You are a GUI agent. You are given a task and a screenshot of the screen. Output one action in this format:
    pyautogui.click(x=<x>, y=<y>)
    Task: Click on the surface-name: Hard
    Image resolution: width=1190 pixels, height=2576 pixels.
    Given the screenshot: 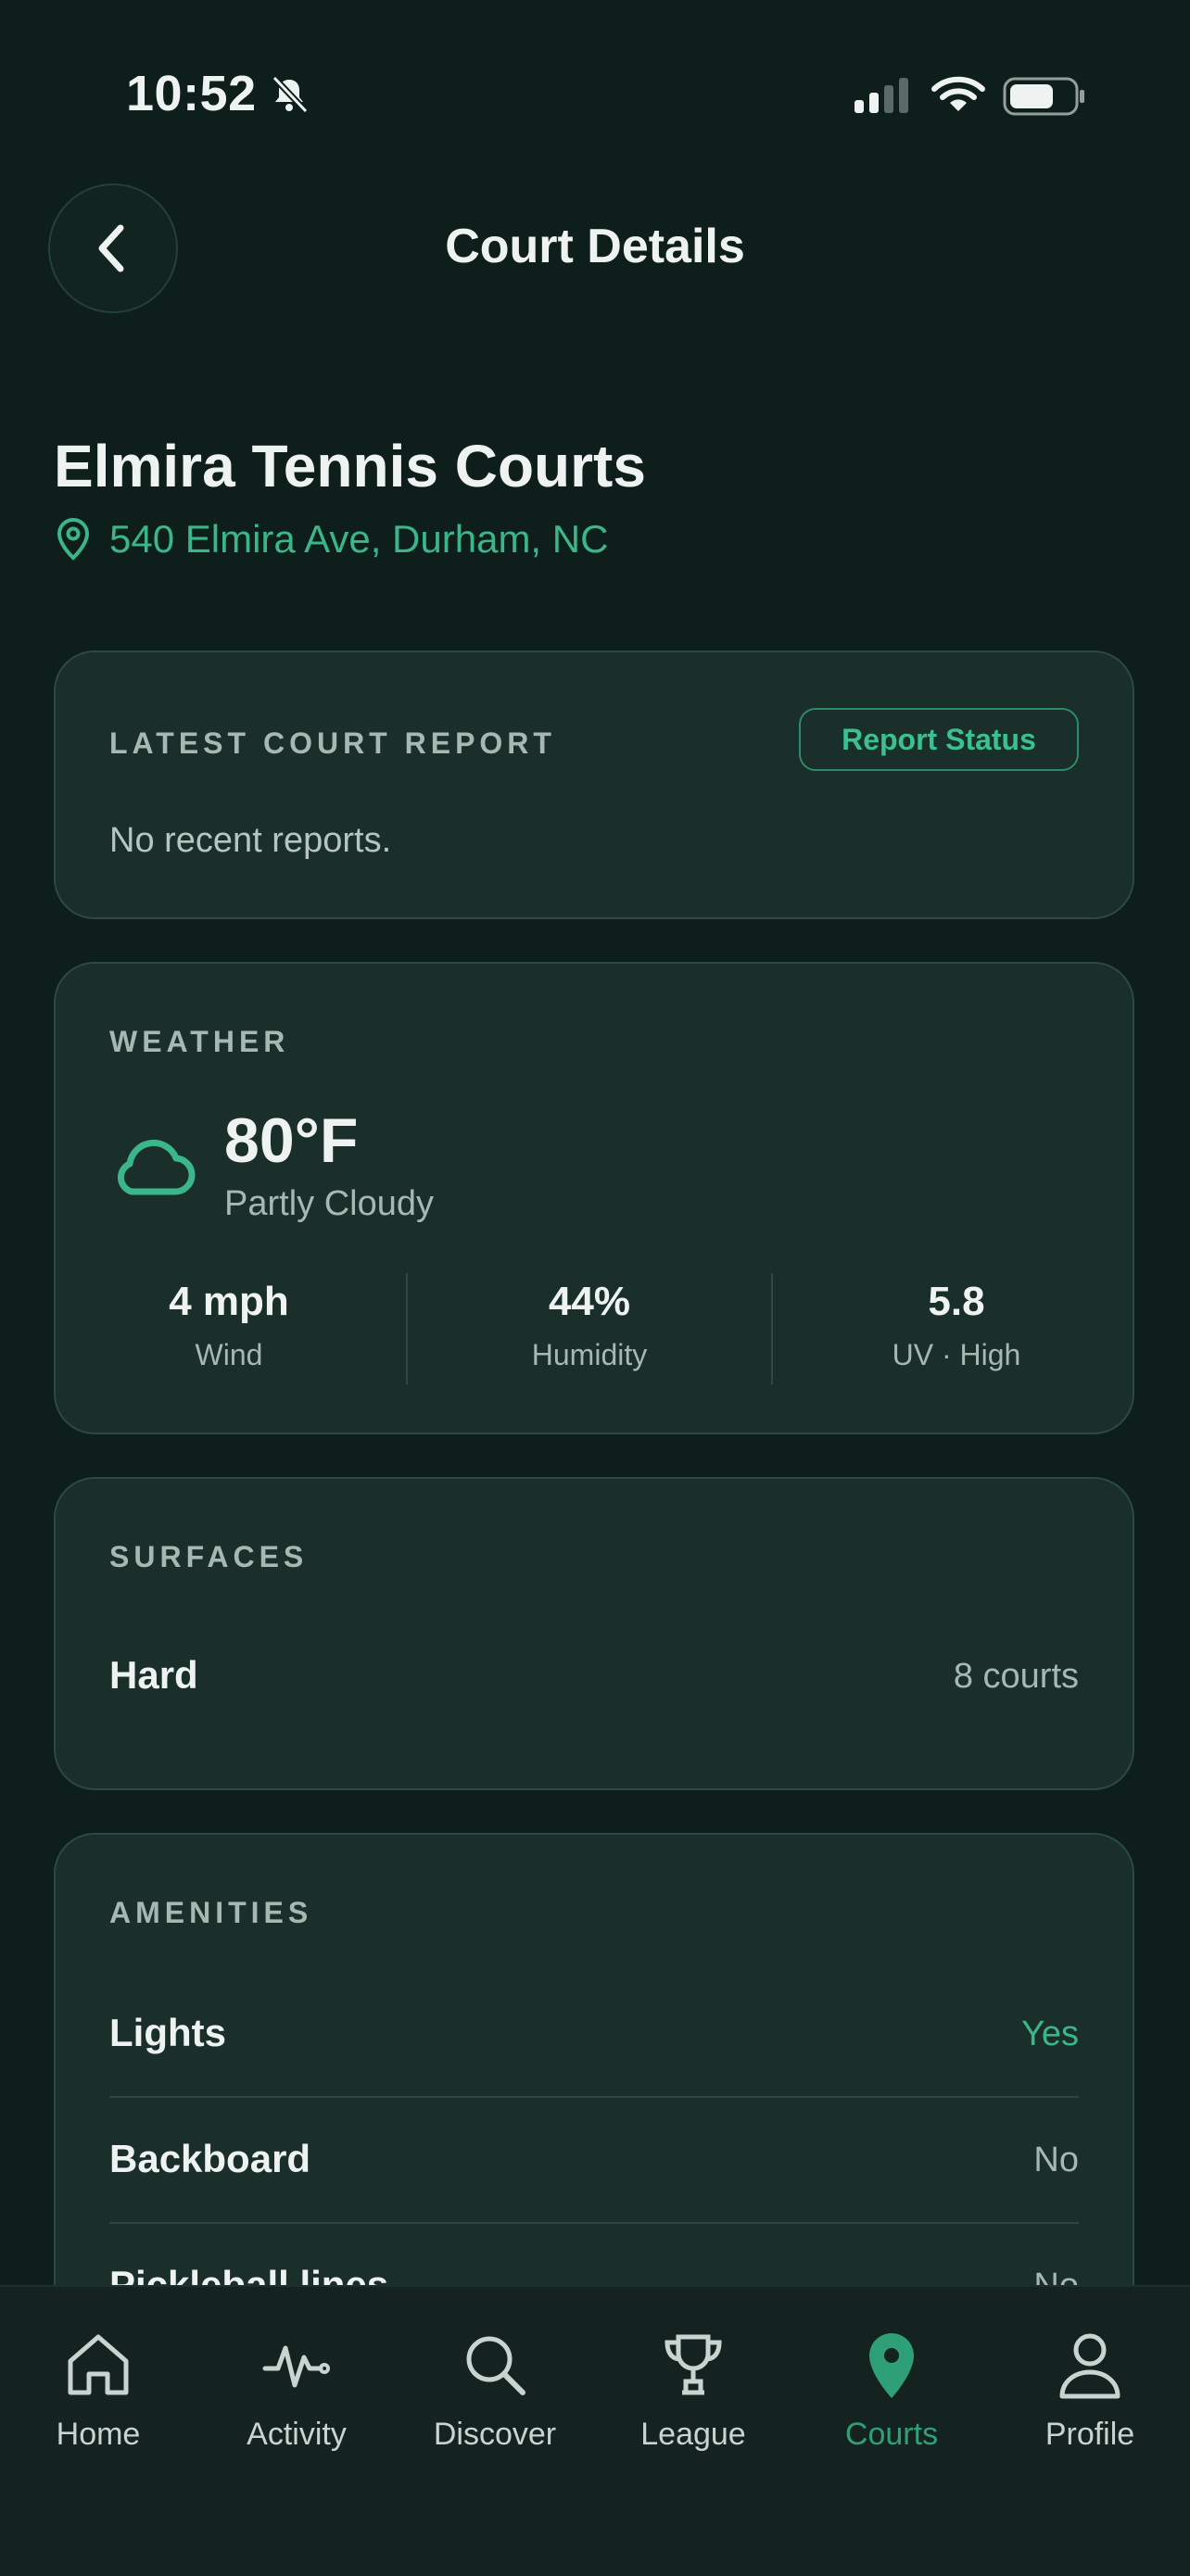 What is the action you would take?
    pyautogui.click(x=153, y=1675)
    